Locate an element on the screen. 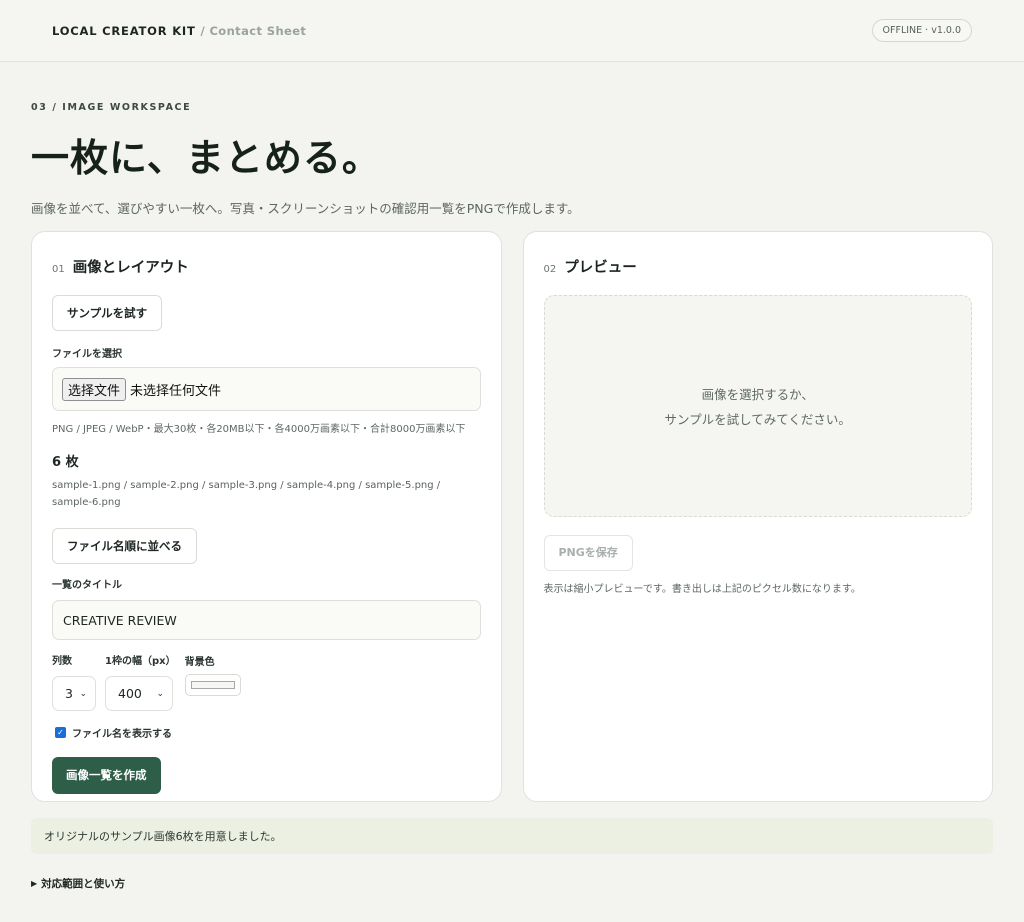  choose-file-button: 选择文件 is located at coordinates (94, 389).